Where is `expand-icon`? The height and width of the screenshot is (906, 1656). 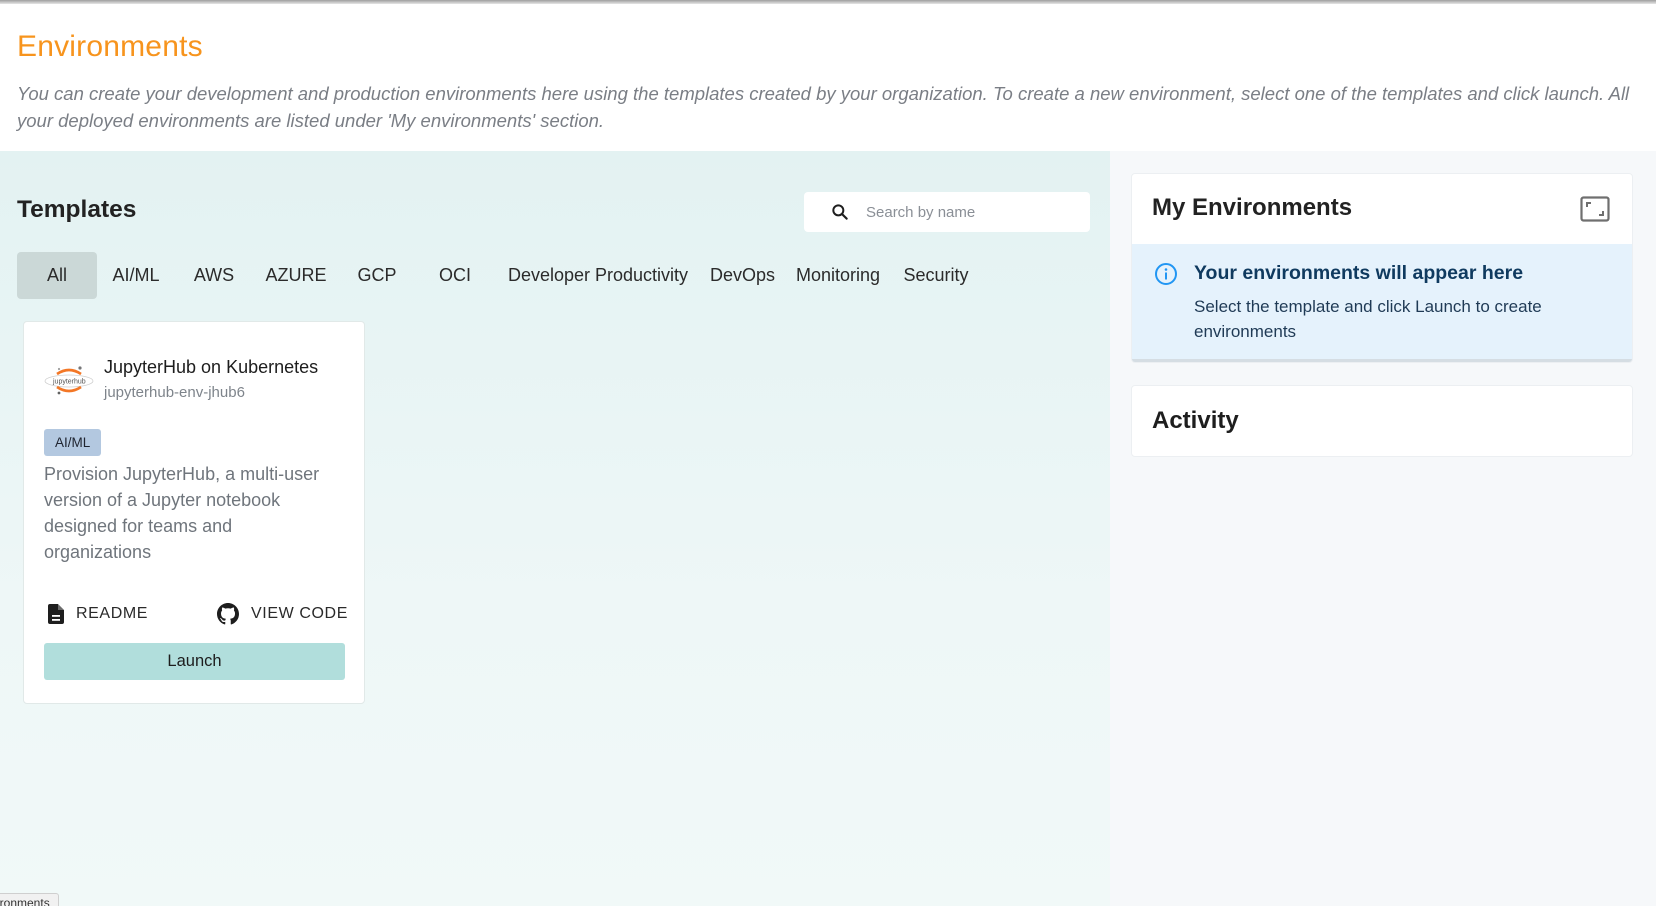 expand-icon is located at coordinates (1595, 209).